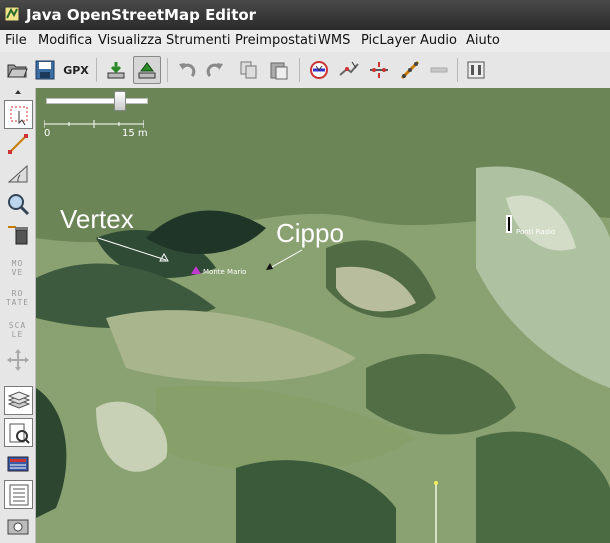 This screenshot has height=543, width=610. Describe the element at coordinates (65, 40) in the screenshot. I see `menu-modifica: Modifica` at that location.